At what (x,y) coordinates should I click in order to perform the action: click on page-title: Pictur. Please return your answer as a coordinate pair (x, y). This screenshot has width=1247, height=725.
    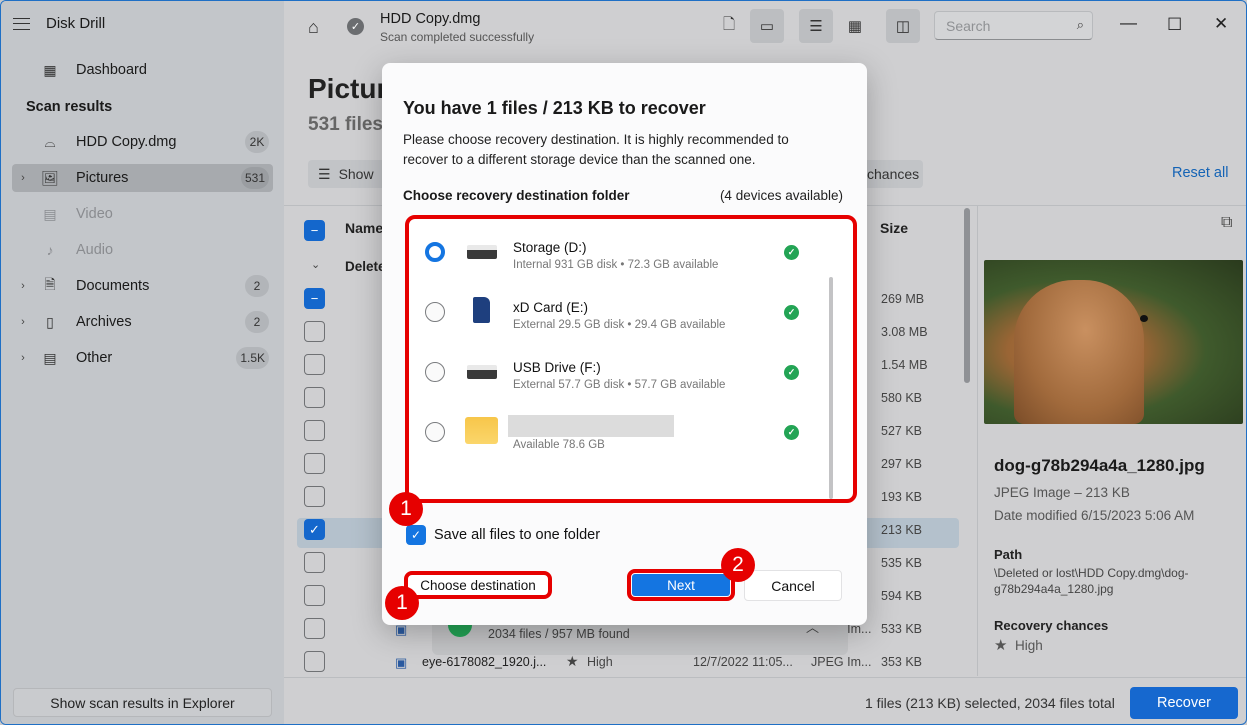
    Looking at the image, I should click on (348, 88).